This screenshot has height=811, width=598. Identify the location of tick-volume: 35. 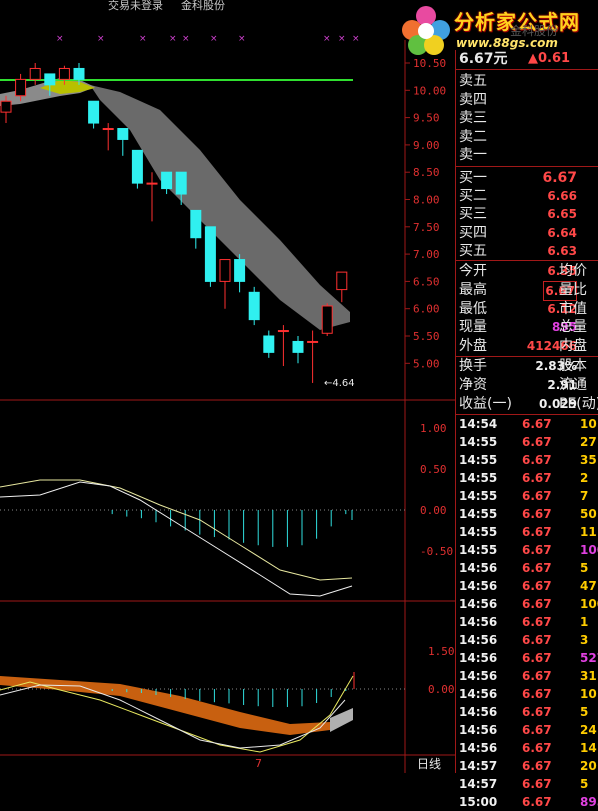
(588, 460).